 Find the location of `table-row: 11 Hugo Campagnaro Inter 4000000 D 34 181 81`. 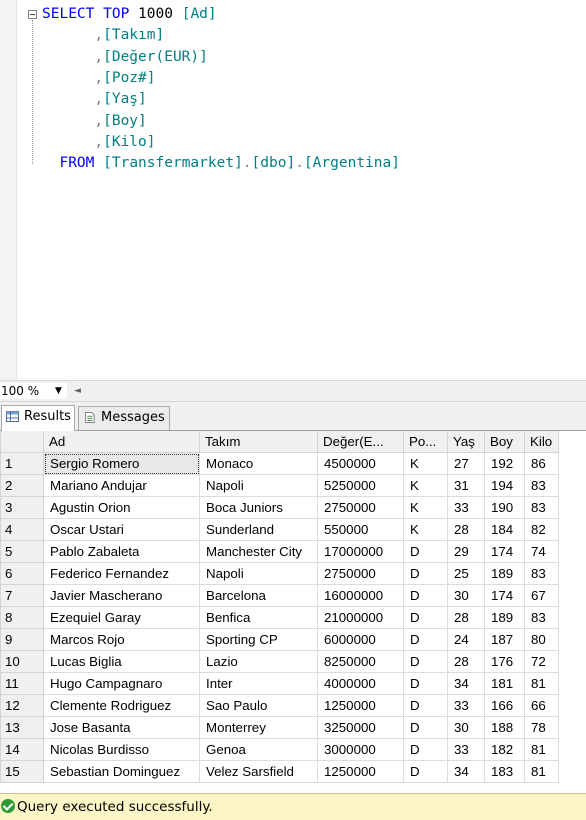

table-row: 11 Hugo Campagnaro Inter 4000000 D 34 181 81 is located at coordinates (279, 683).